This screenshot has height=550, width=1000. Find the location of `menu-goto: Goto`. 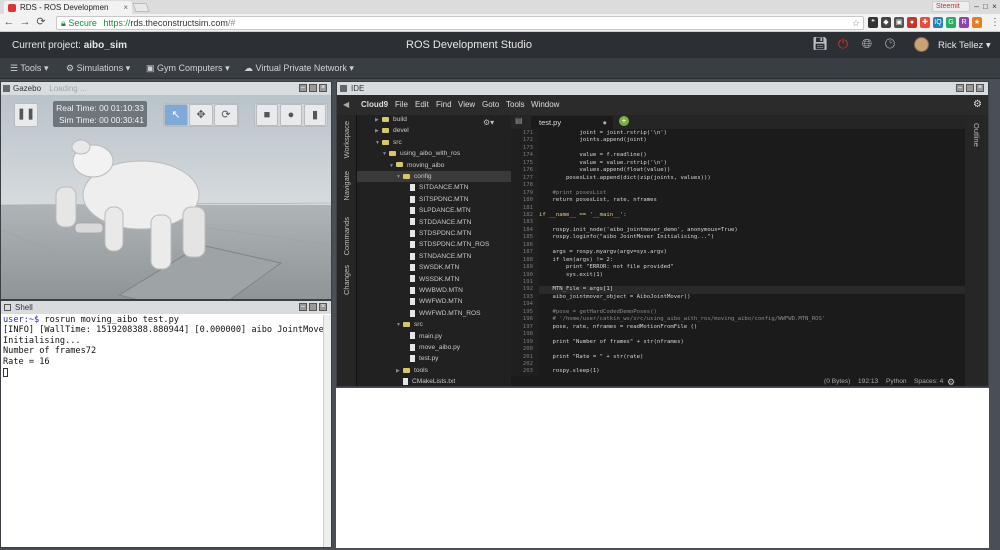

menu-goto: Goto is located at coordinates (490, 105).